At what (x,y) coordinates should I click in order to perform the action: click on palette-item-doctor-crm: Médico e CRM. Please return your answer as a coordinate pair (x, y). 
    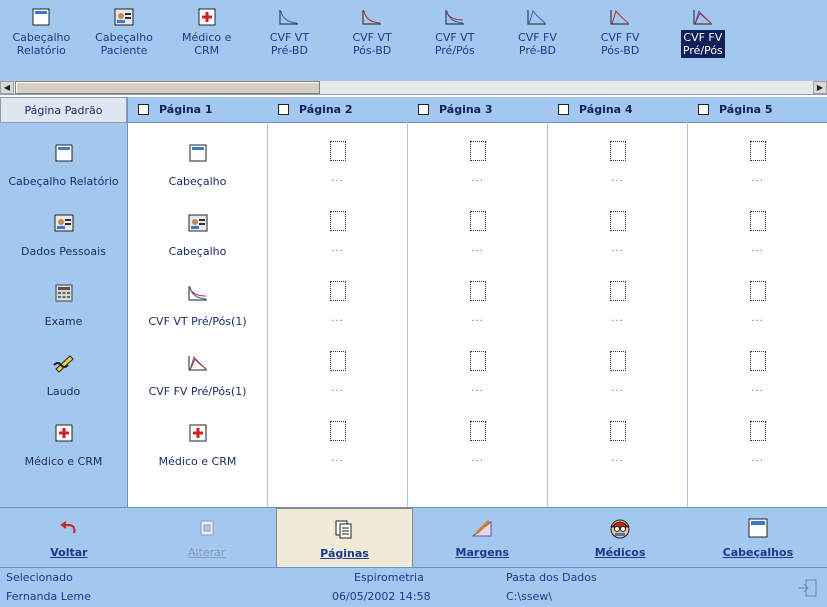
    Looking at the image, I should click on (206, 40).